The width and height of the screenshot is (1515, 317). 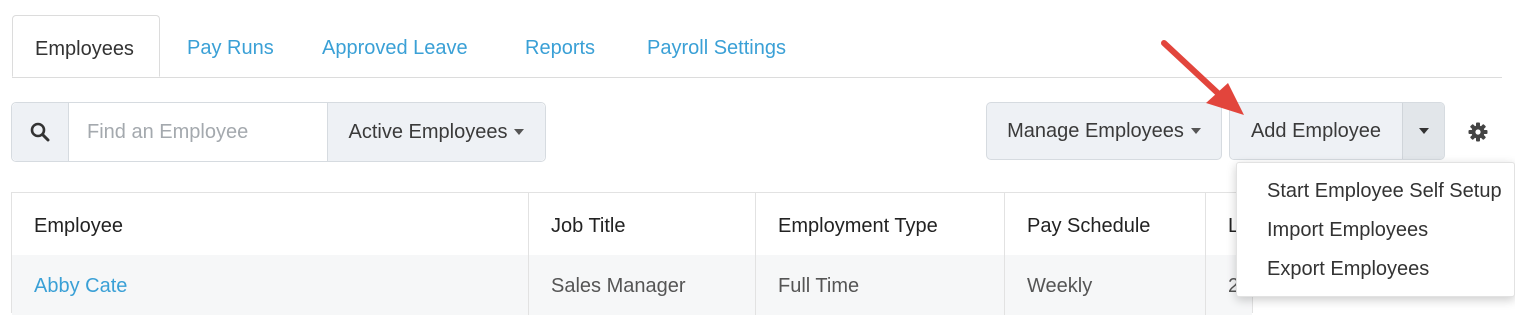 I want to click on menu-item-import-employees: Import Employees, so click(x=1347, y=230).